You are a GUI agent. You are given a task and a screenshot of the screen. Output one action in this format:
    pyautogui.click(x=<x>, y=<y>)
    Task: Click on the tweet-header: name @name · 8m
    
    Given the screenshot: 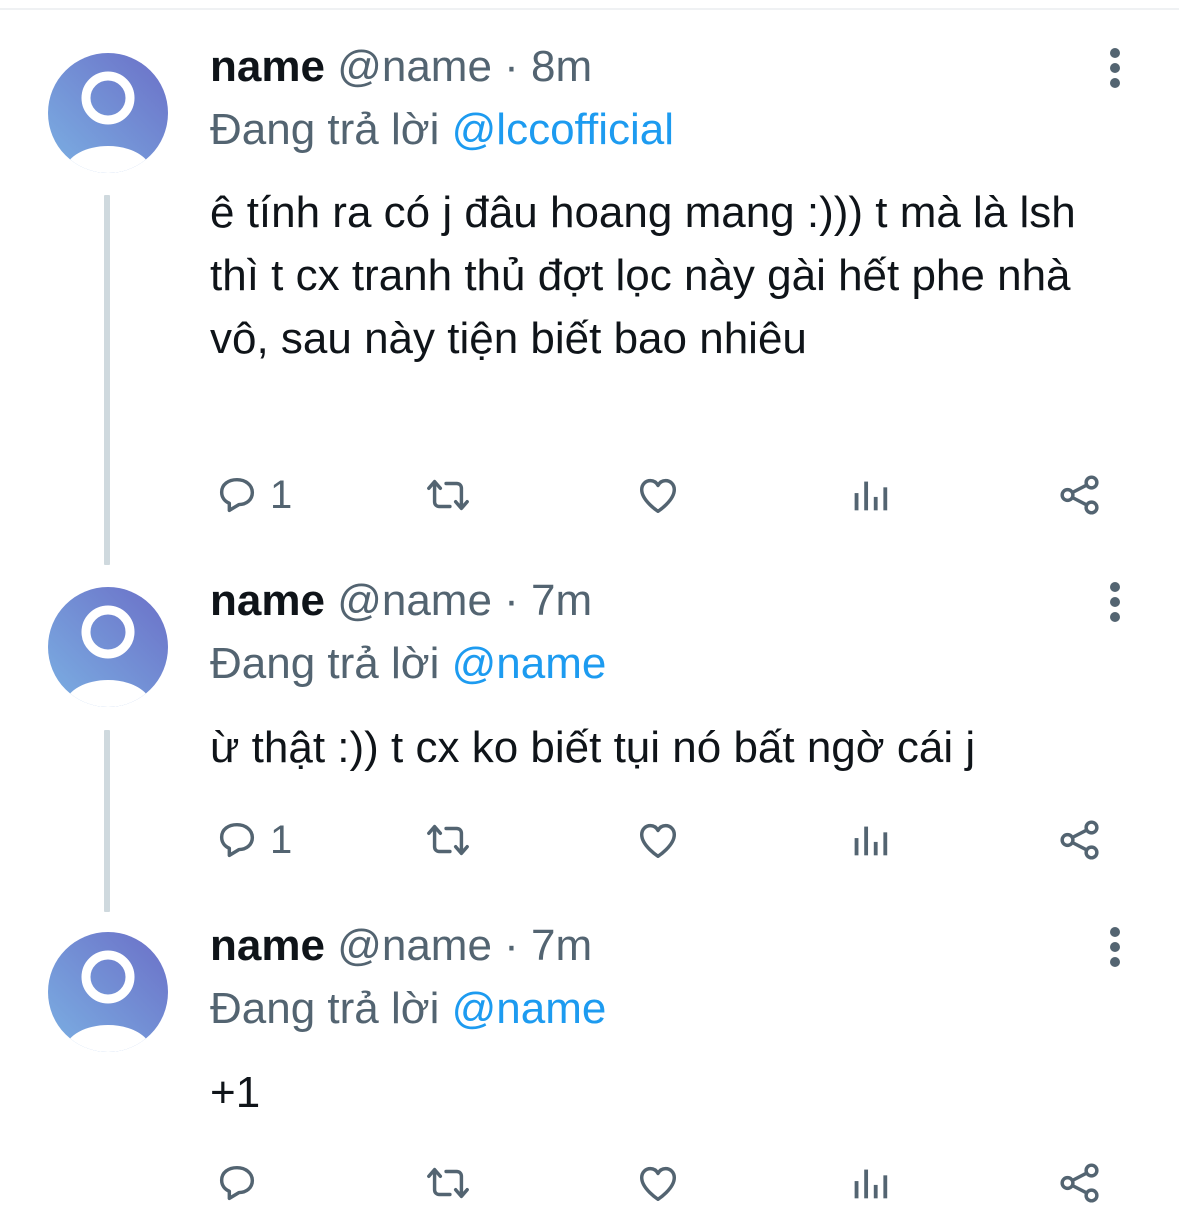 What is the action you would take?
    pyautogui.click(x=401, y=67)
    